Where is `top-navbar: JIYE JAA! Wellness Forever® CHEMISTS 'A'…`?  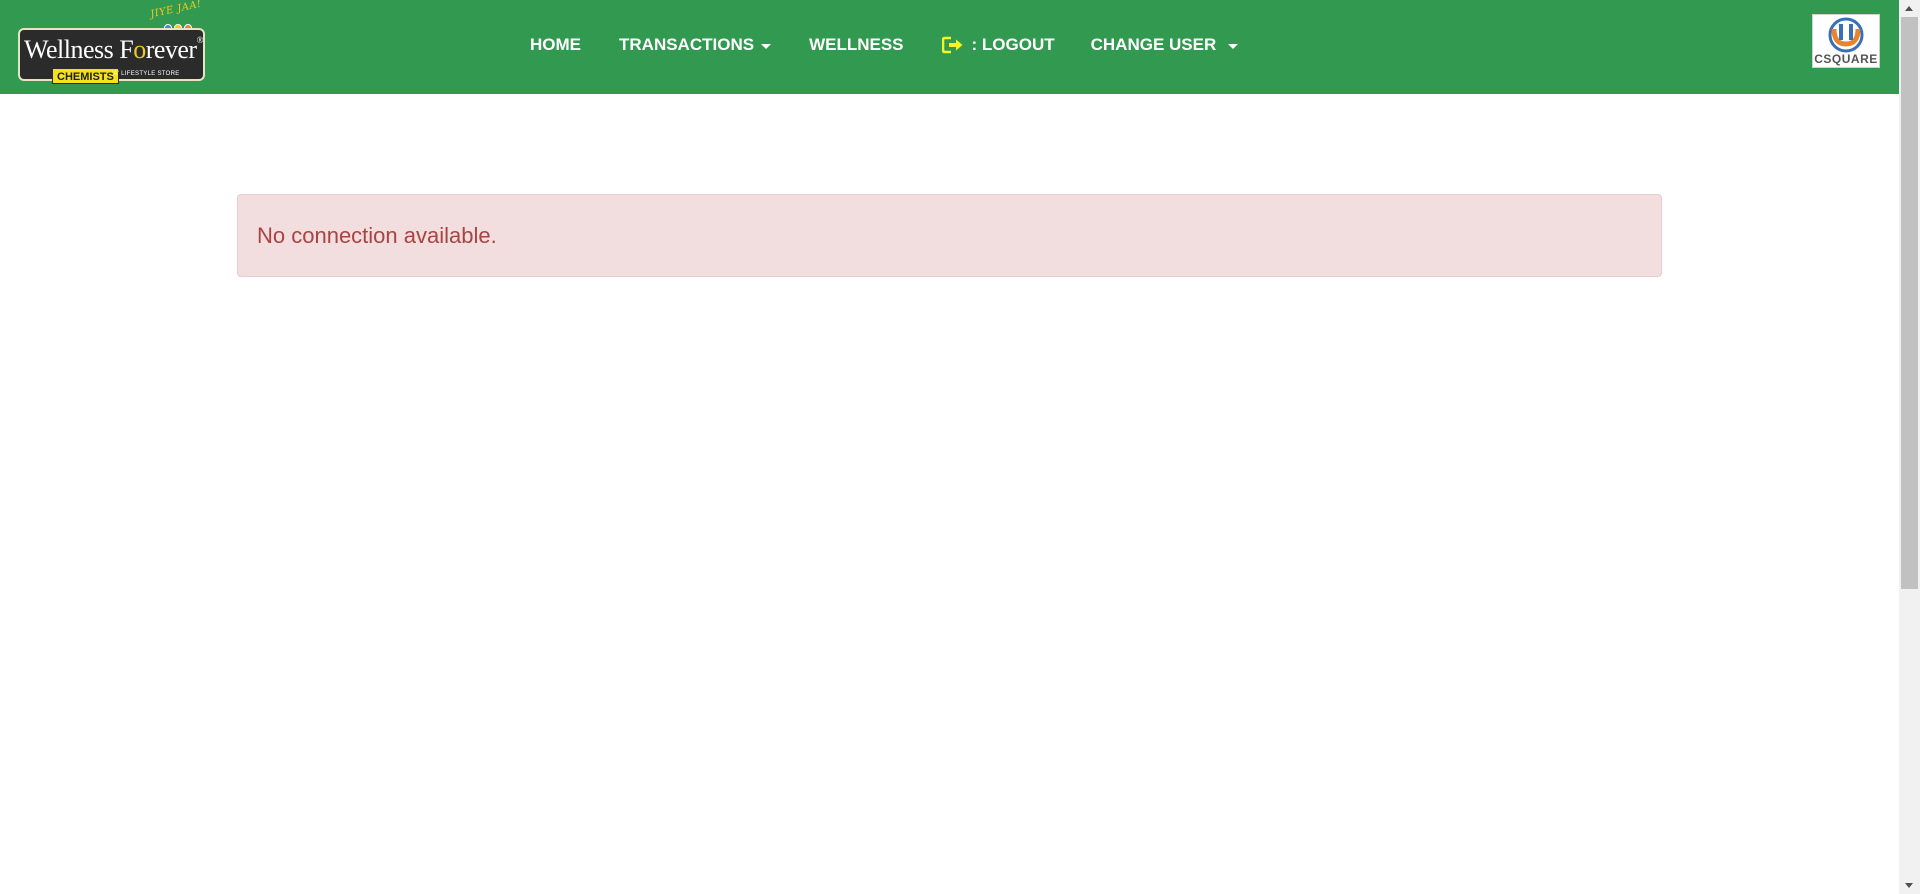
top-navbar: JIYE JAA! Wellness Forever® CHEMISTS 'A'… is located at coordinates (949, 47).